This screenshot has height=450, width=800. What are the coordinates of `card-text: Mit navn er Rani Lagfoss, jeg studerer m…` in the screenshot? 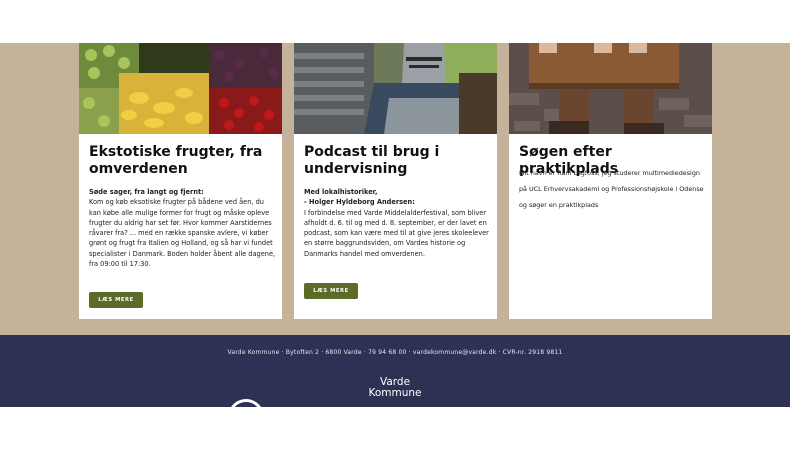 It's located at (611, 189).